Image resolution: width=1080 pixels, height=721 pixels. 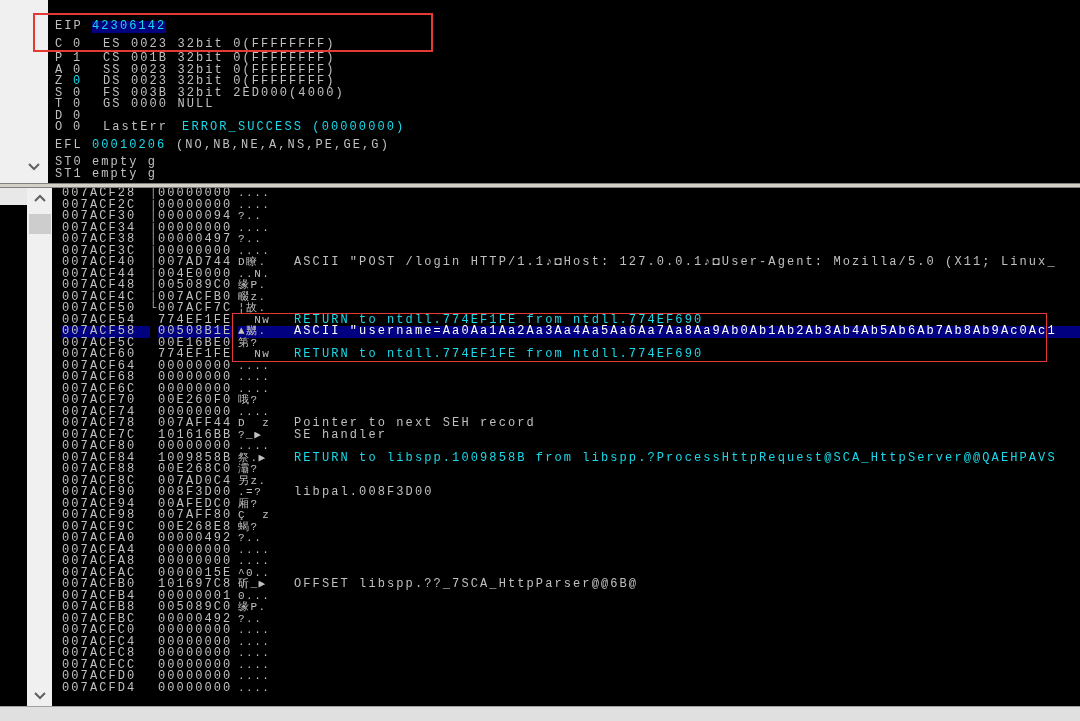 What do you see at coordinates (106, 688) in the screenshot?
I see `stack-address: 007ACFD4` at bounding box center [106, 688].